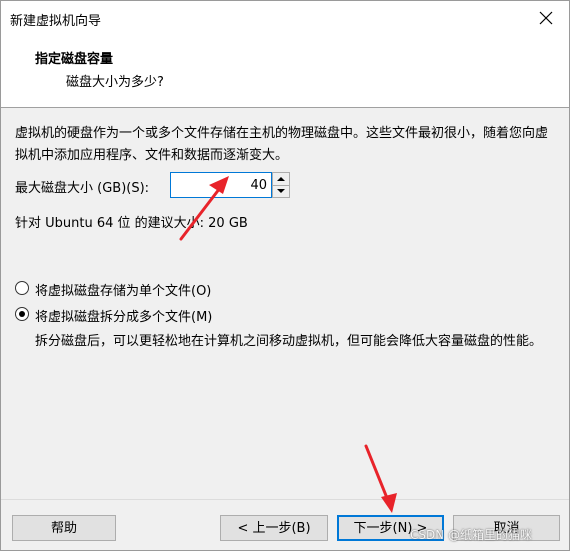 The height and width of the screenshot is (551, 570). What do you see at coordinates (74, 59) in the screenshot?
I see `page-title: 指定磁盘容量` at bounding box center [74, 59].